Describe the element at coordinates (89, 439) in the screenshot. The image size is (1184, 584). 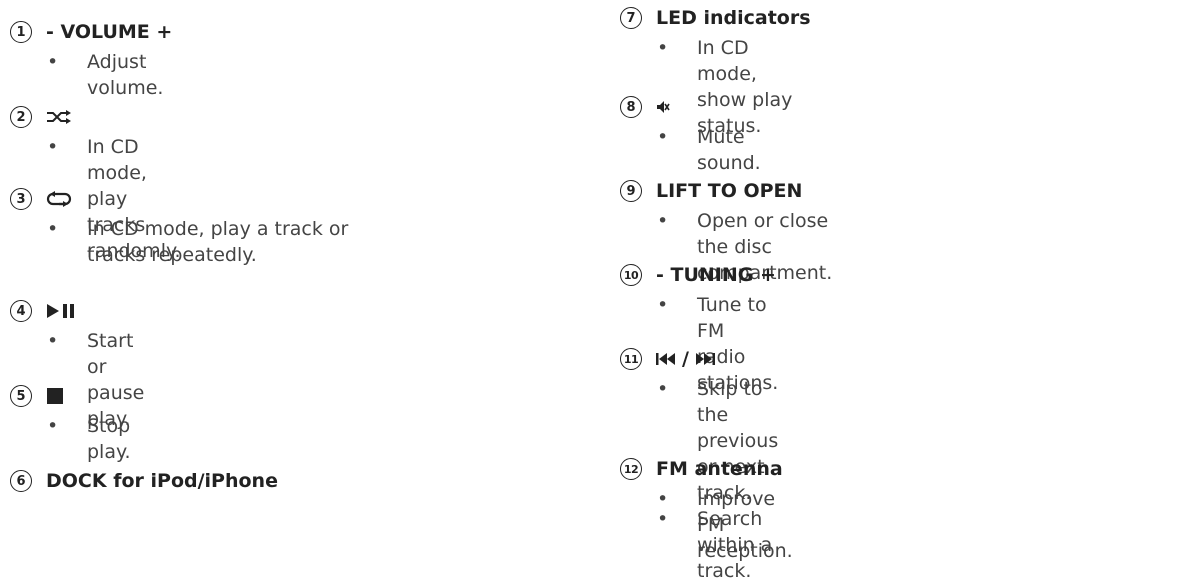
I see `bullet-item: • Stop play.` at that location.